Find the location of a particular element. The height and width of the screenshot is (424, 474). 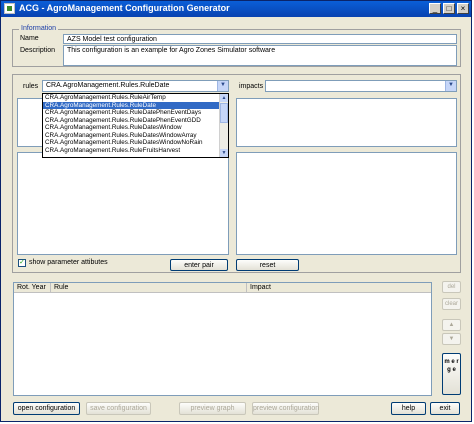

close-button: × is located at coordinates (463, 8).